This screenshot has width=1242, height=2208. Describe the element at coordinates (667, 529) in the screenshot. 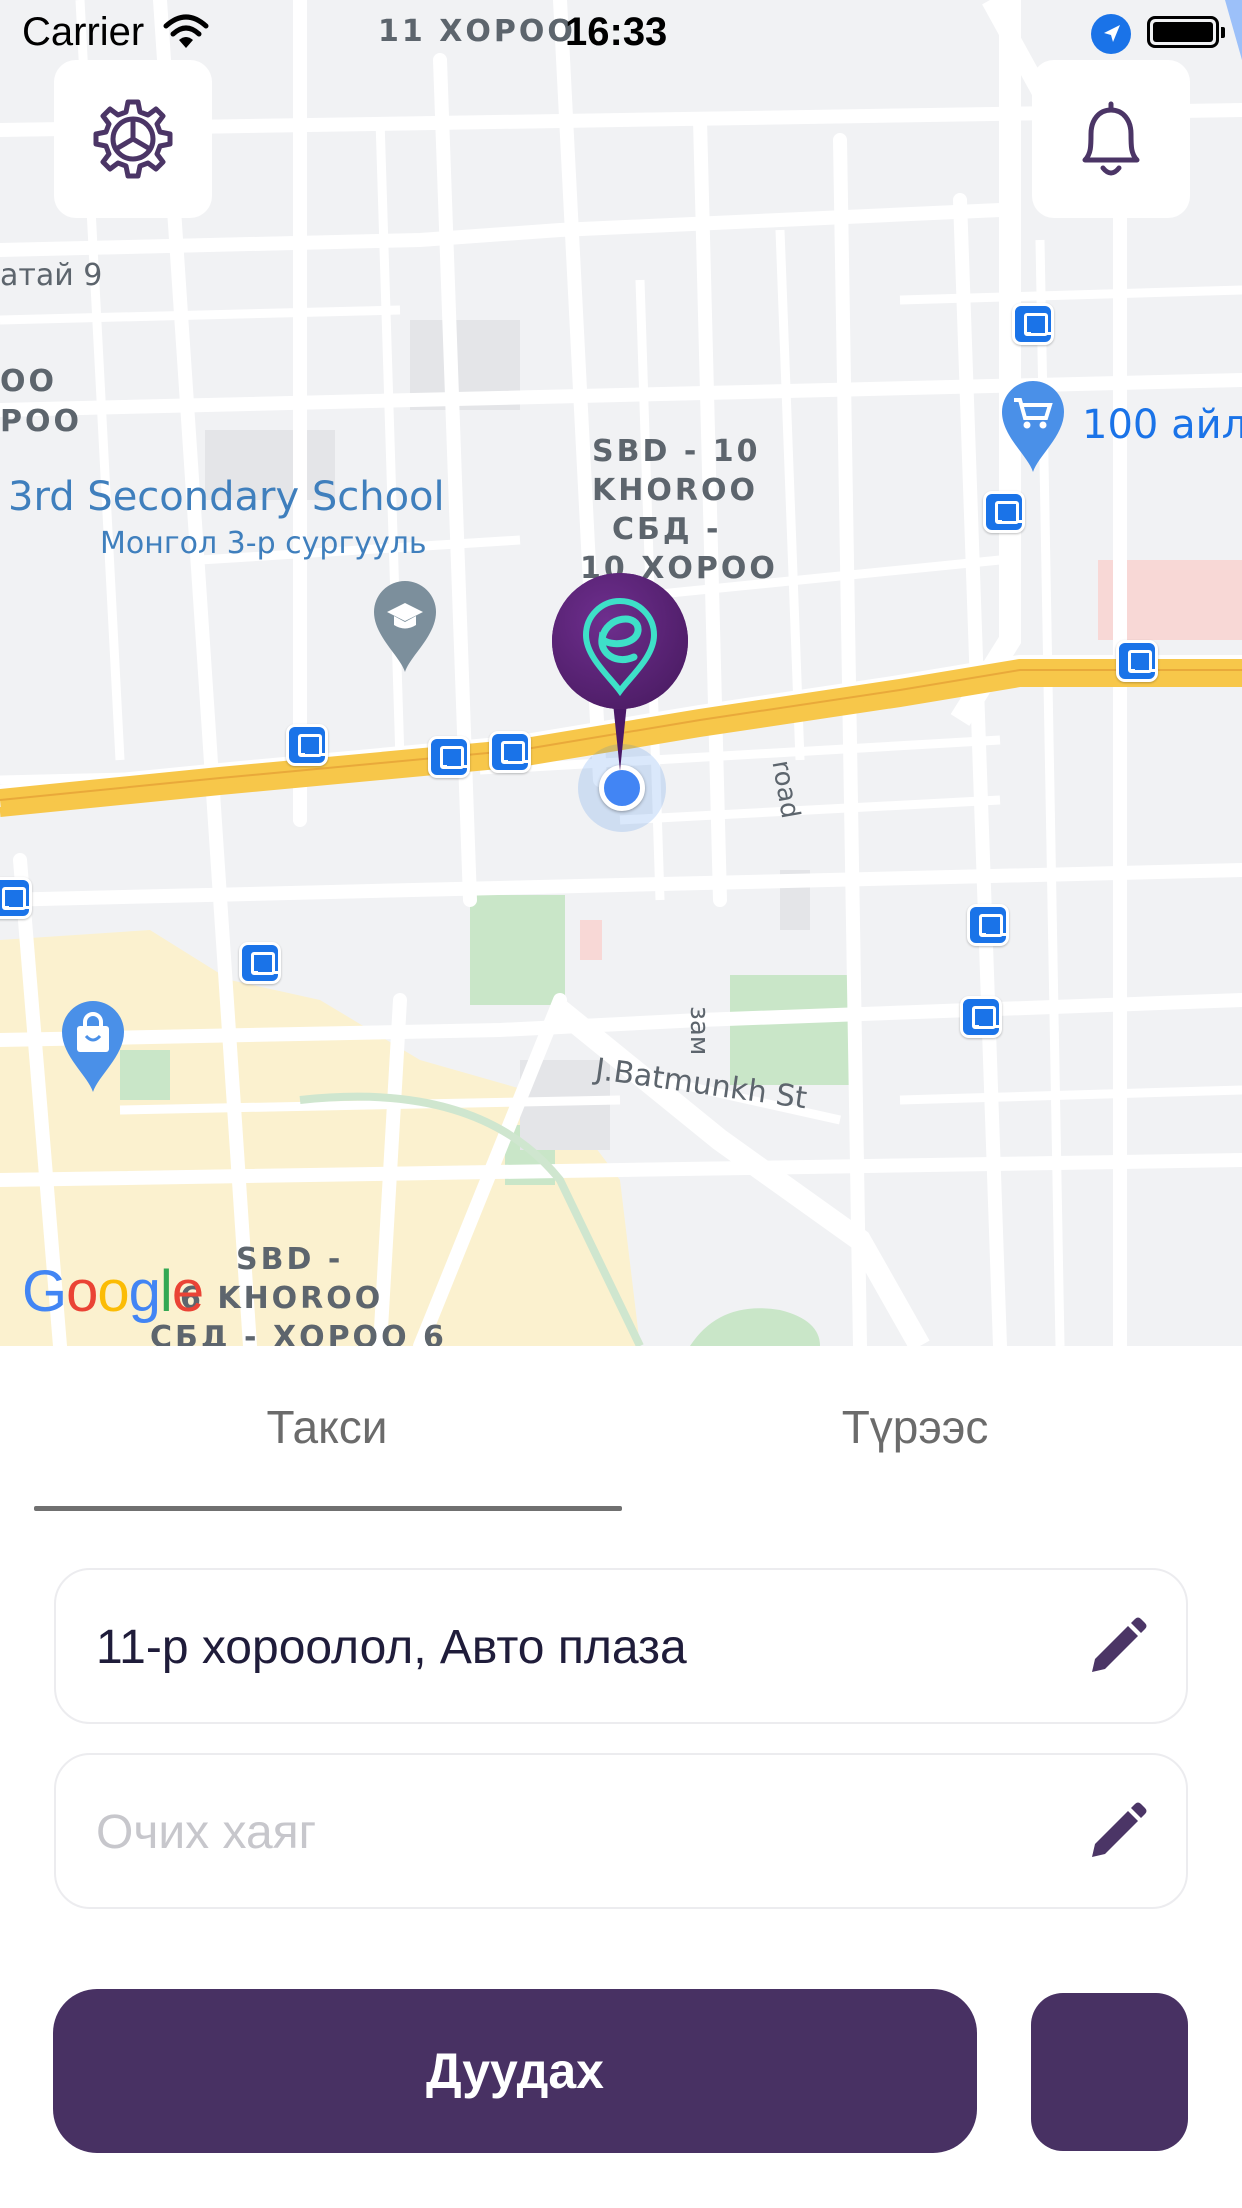

I see `map-label-district: СБД -` at that location.